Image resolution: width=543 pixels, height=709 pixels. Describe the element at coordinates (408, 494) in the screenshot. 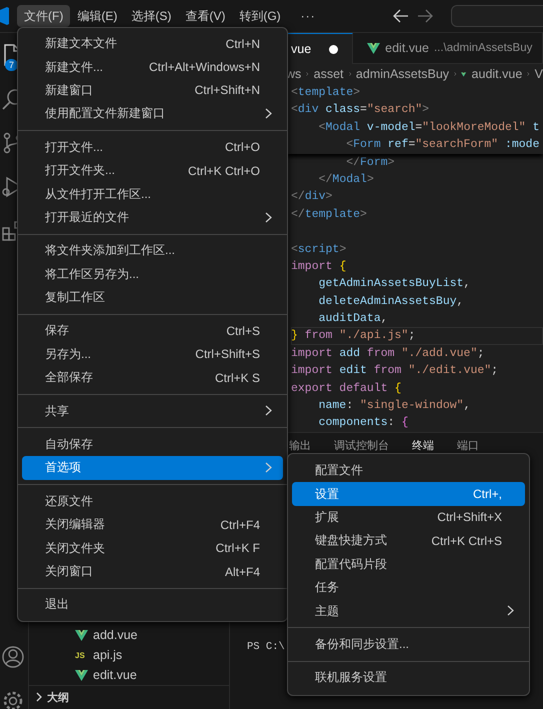

I see `menu-item: 设置 Ctrl+,` at that location.